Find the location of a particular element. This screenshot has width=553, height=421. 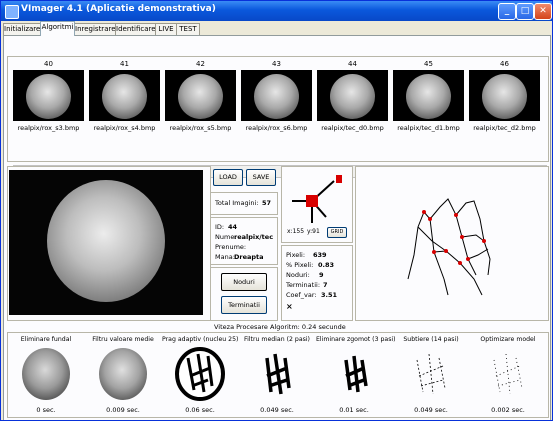

thumbnail-item: 41 realpix/rox_s4.bmp is located at coordinates (124, 97).